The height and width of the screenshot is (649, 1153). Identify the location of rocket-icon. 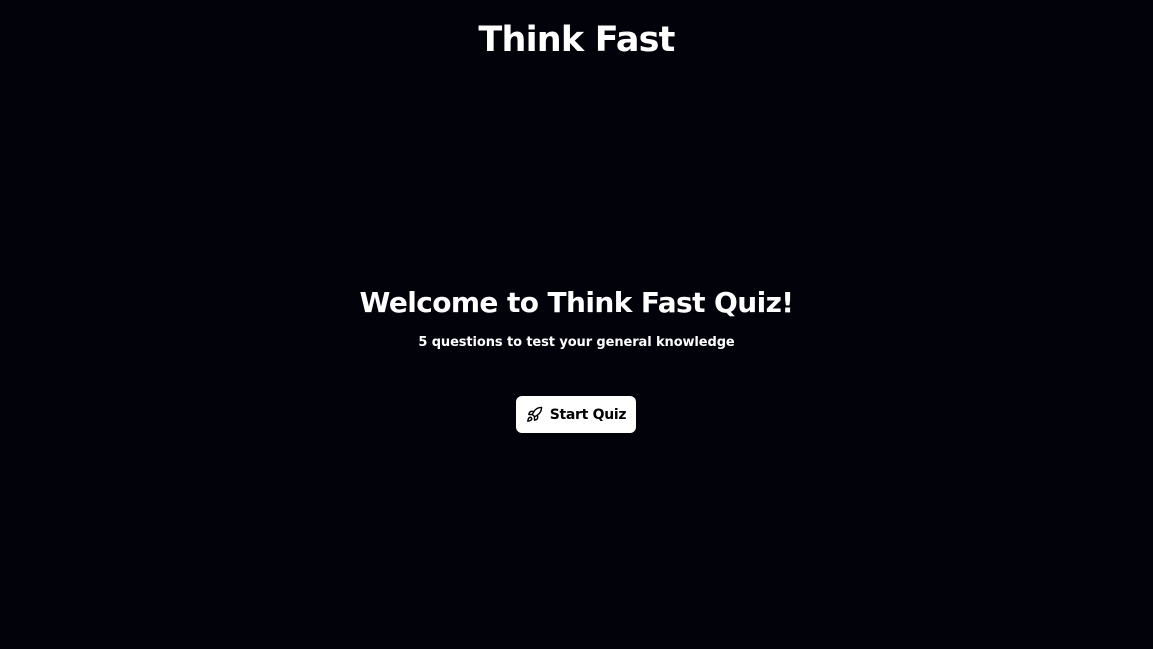
(534, 414).